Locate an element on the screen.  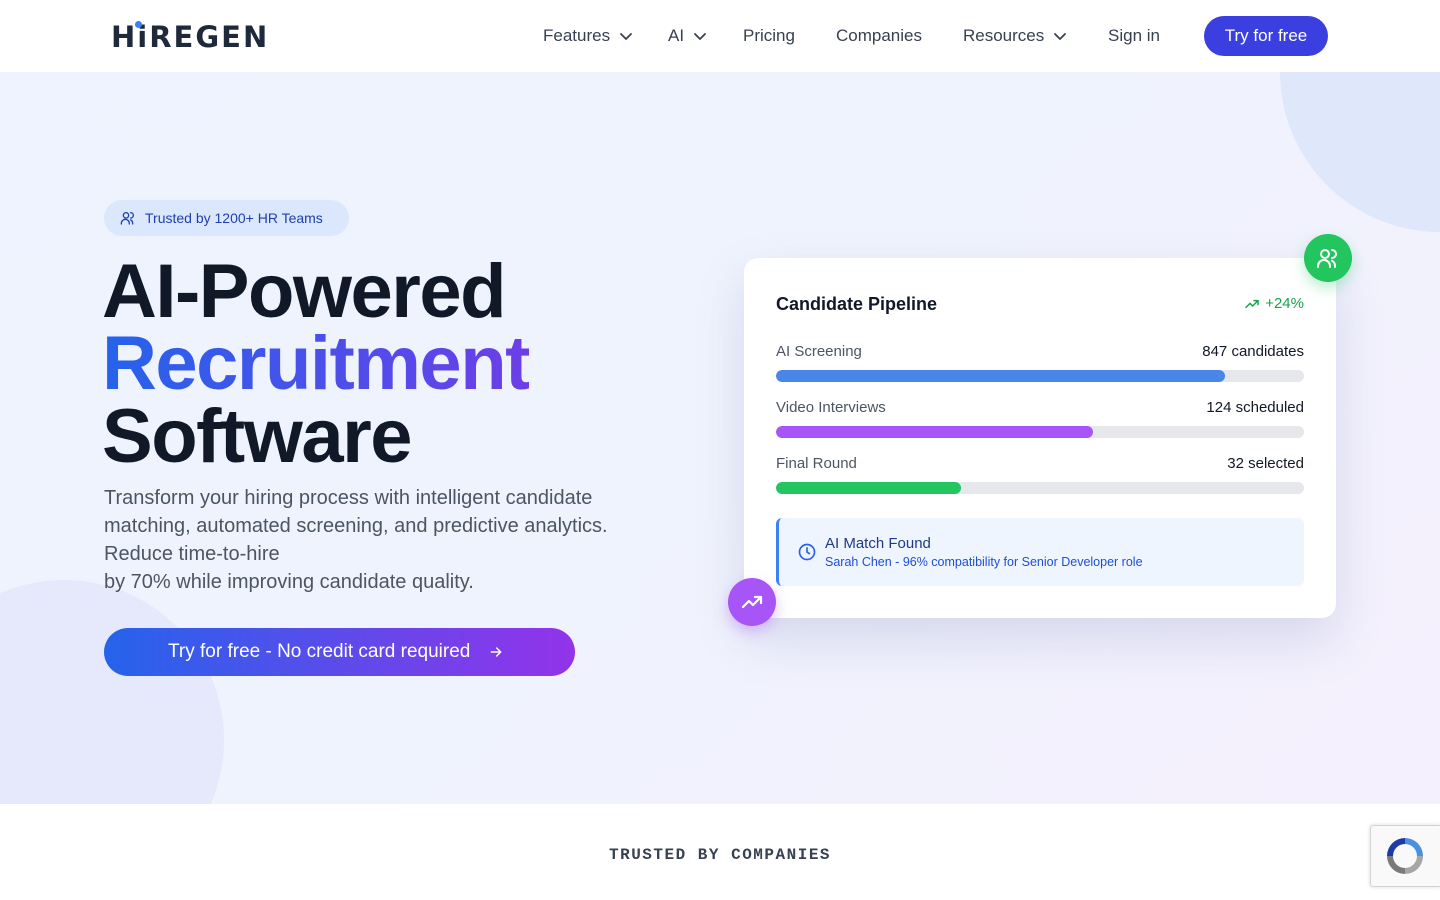
nav-item-ai: AI is located at coordinates (687, 36).